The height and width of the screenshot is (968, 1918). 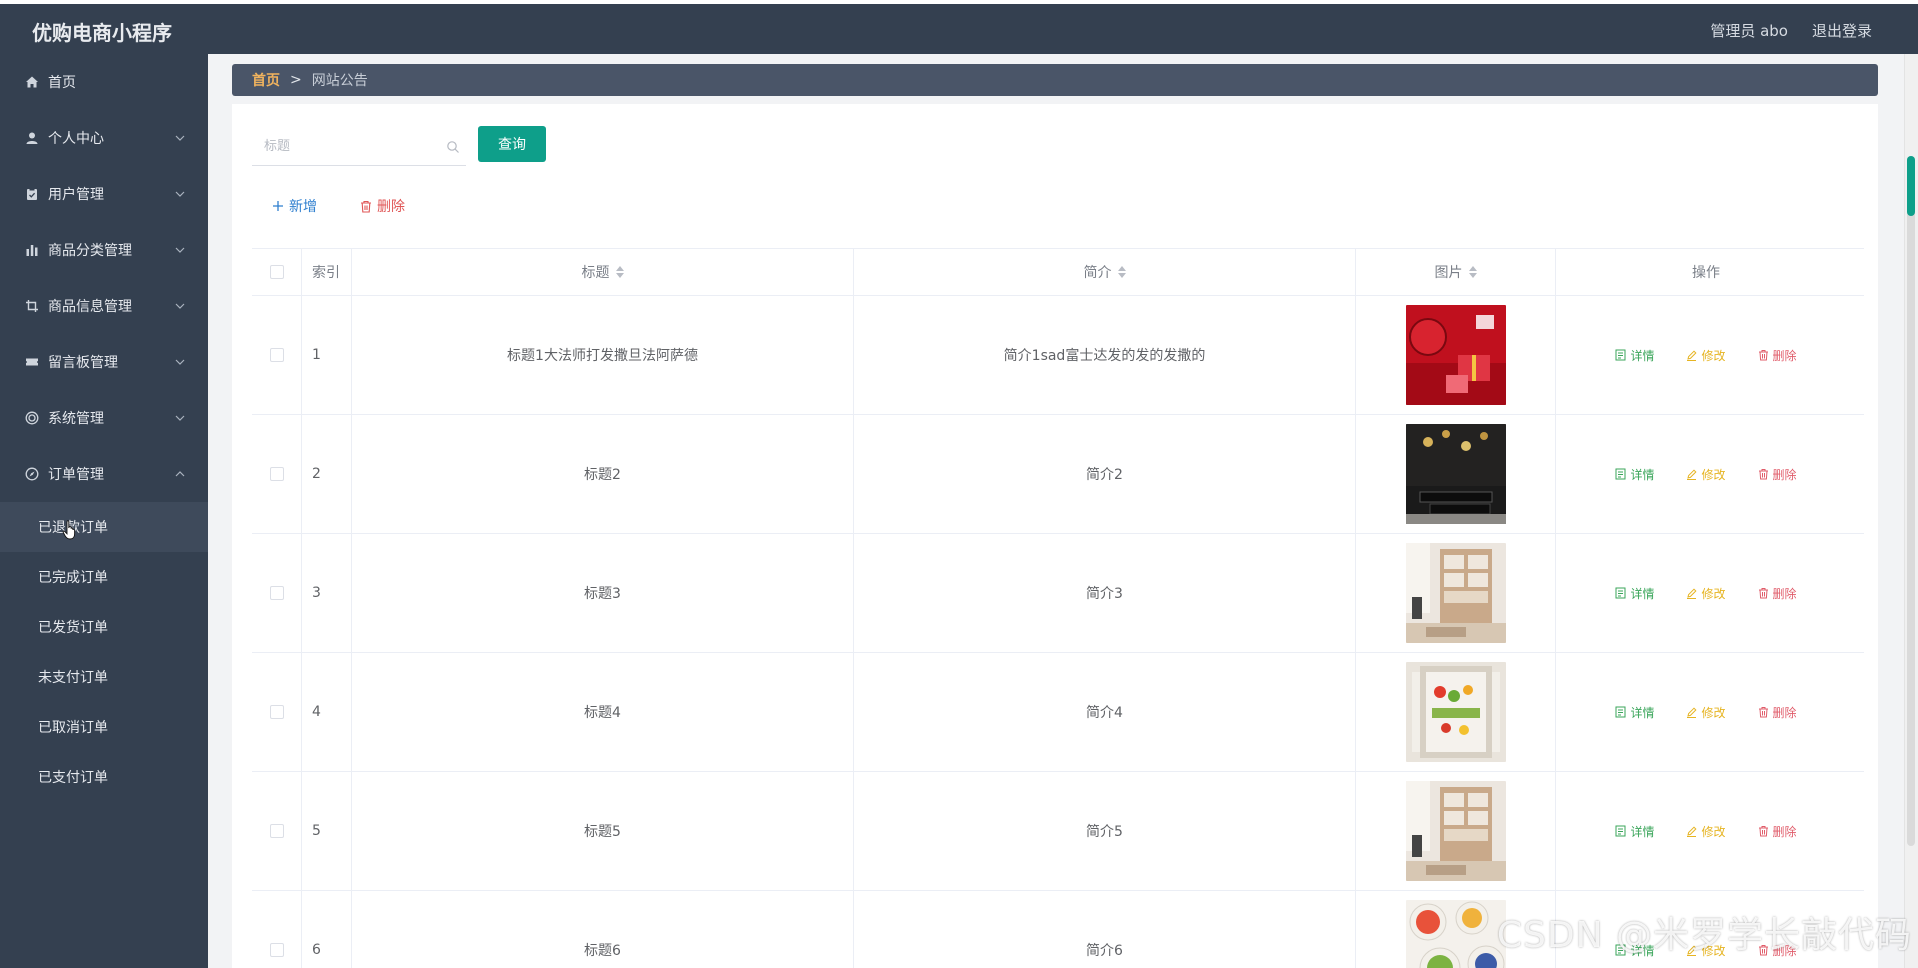 I want to click on row-intro-text: 简介3, so click(x=1104, y=594).